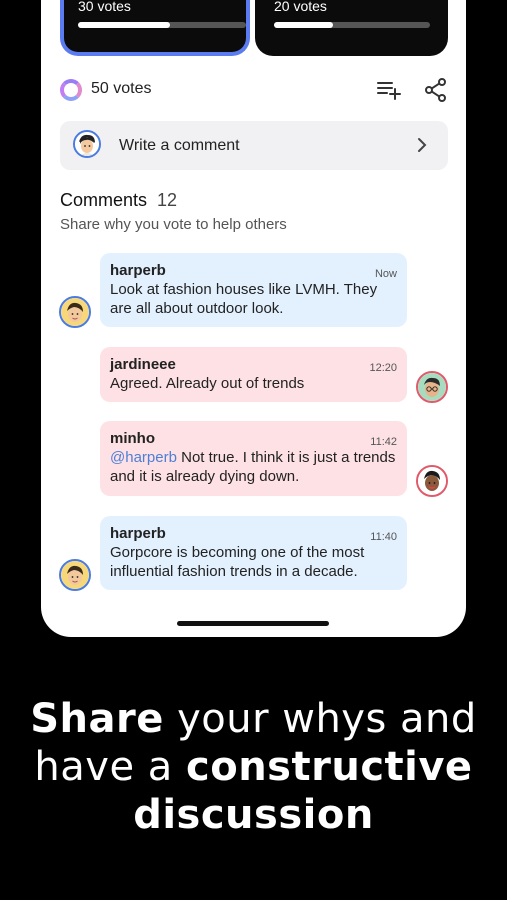  I want to click on comment-author: minho, so click(132, 438).